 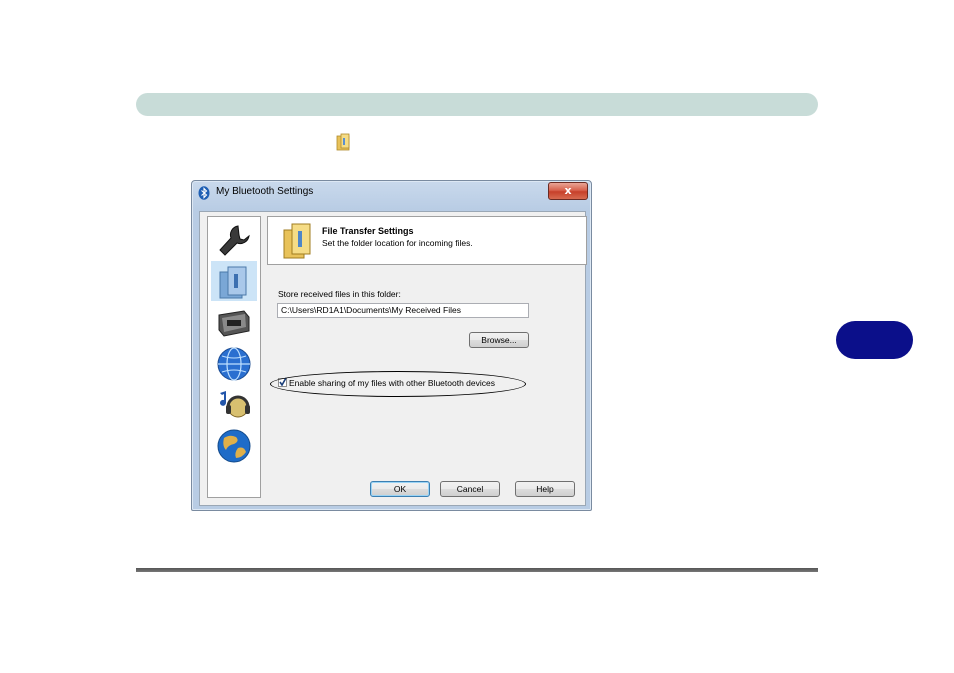 I want to click on audio-headphones-icon, so click(x=235, y=404).